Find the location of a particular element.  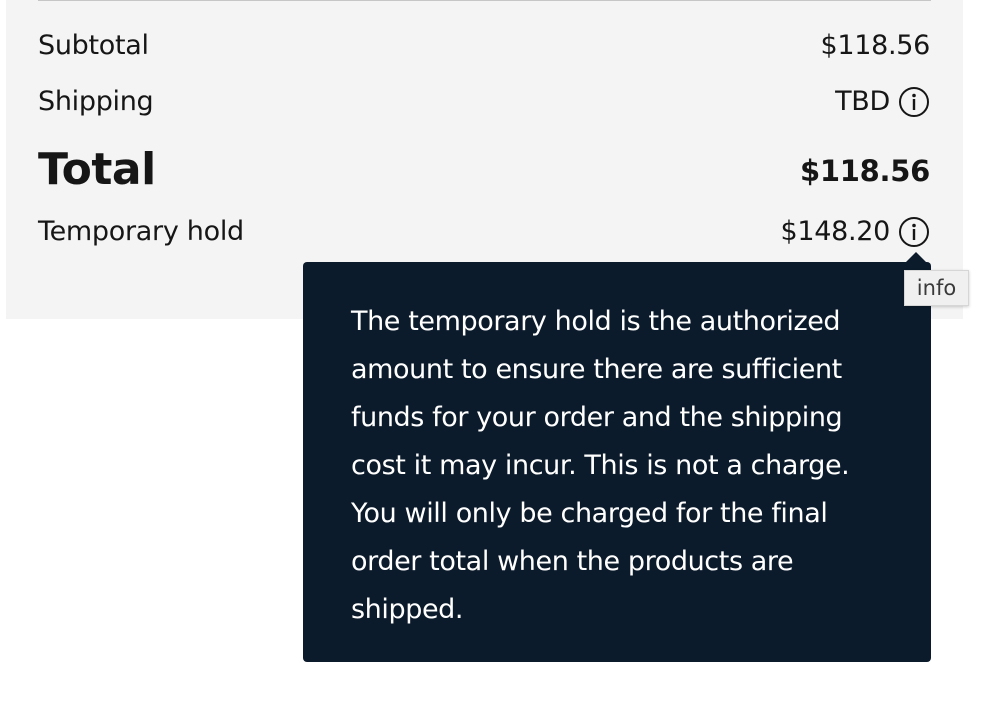

browser-tooltip: info is located at coordinates (936, 288).